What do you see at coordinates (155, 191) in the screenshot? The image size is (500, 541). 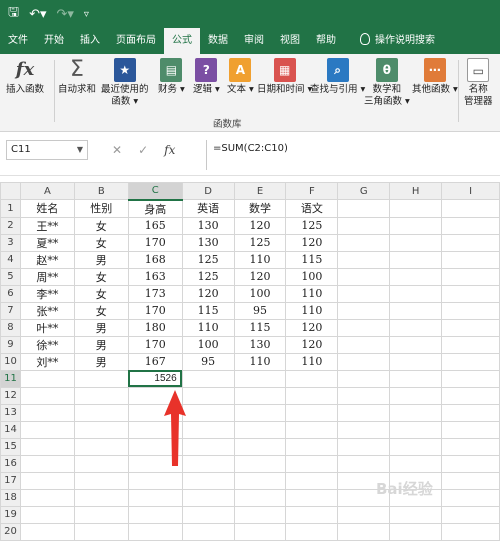 I see `column-header: C` at bounding box center [155, 191].